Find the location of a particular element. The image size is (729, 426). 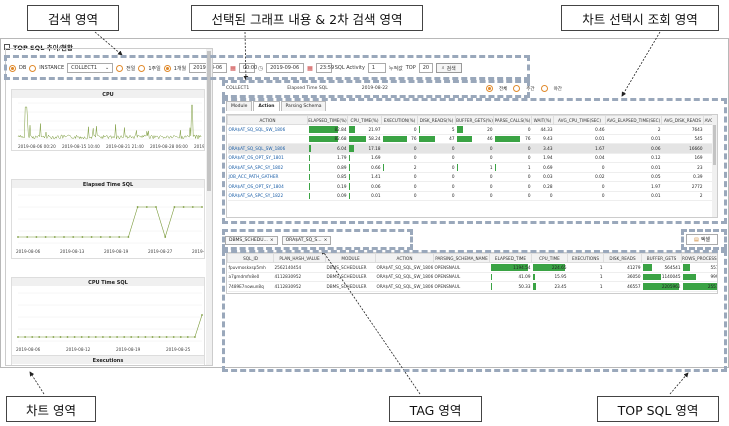

callout-tag-area: TAG 영역 is located at coordinates (435, 409).